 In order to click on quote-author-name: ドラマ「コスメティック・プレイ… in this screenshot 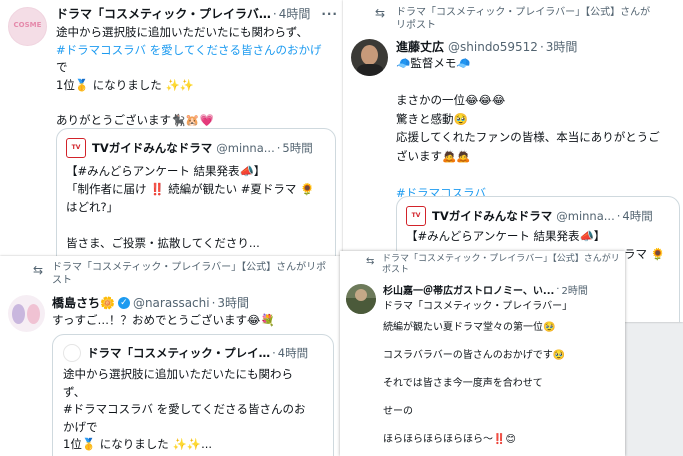, I will do `click(178, 353)`.